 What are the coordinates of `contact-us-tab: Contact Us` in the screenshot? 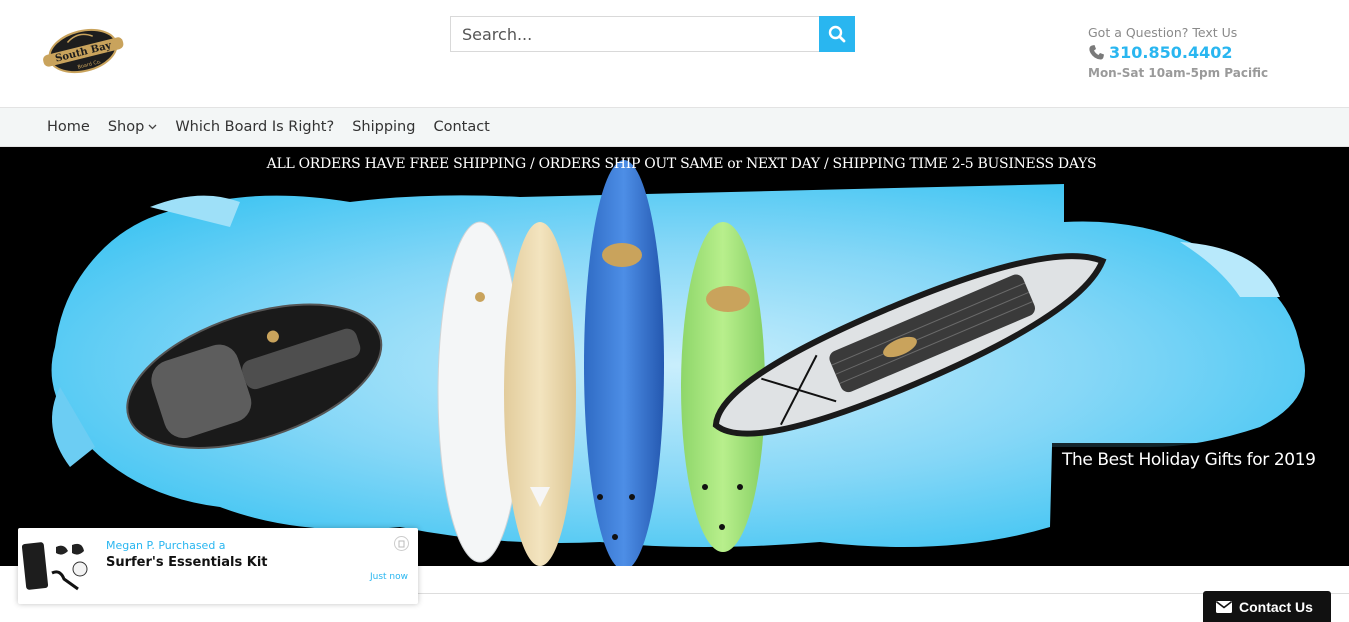 It's located at (1267, 606).